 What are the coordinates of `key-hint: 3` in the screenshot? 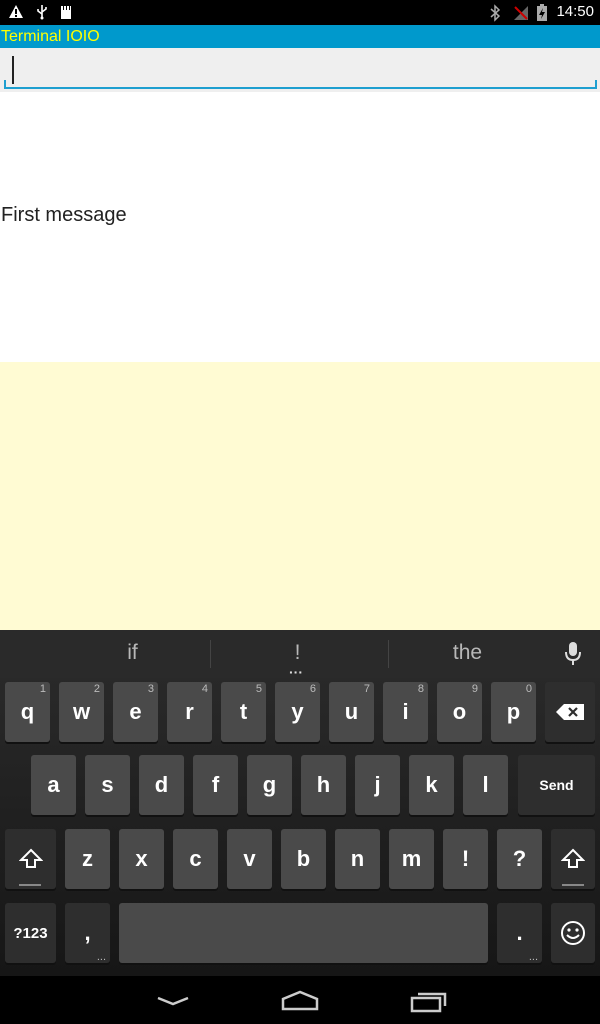 It's located at (150, 689).